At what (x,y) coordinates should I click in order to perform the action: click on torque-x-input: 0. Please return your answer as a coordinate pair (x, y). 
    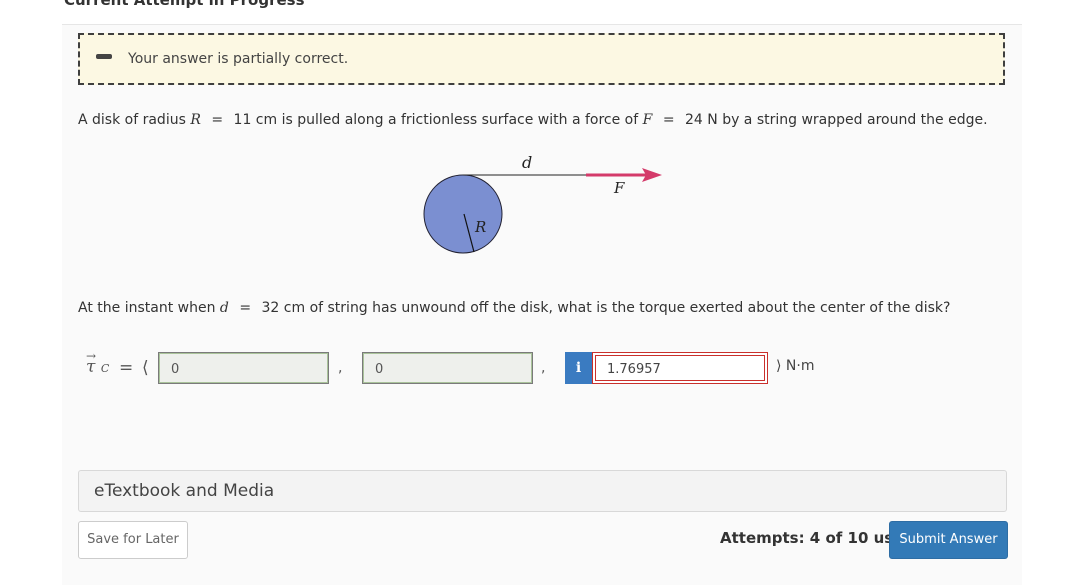
    Looking at the image, I should click on (243, 368).